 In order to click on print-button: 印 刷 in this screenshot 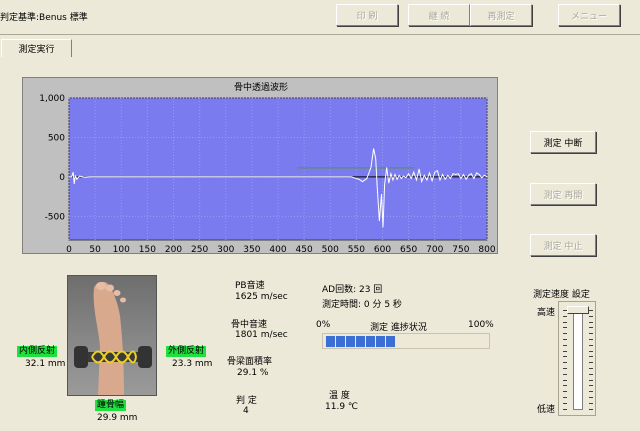, I will do `click(367, 15)`.